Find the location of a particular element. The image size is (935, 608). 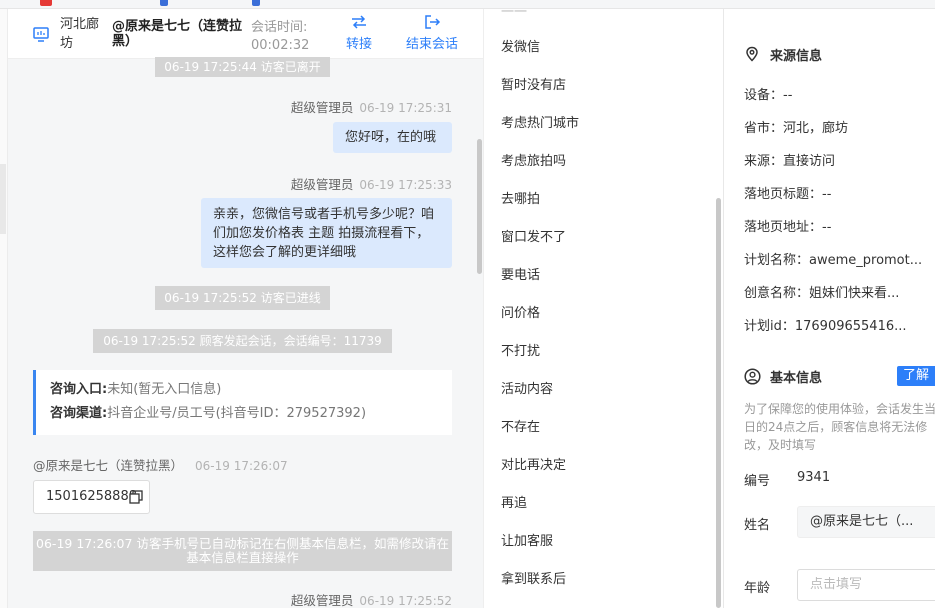

visitor-location: 河北廊坊 is located at coordinates (80, 34).